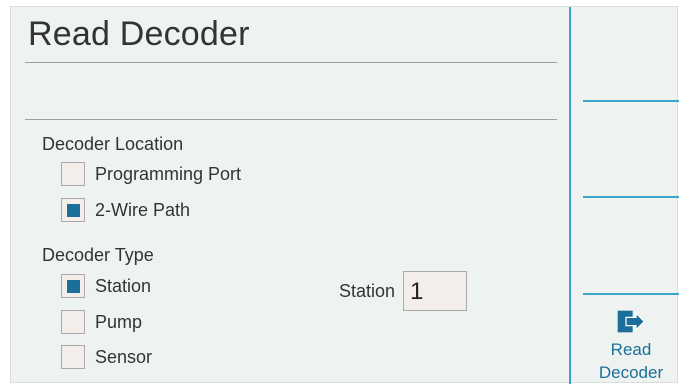 The width and height of the screenshot is (681, 384). What do you see at coordinates (113, 144) in the screenshot?
I see `decoder-location-label: Decoder Location` at bounding box center [113, 144].